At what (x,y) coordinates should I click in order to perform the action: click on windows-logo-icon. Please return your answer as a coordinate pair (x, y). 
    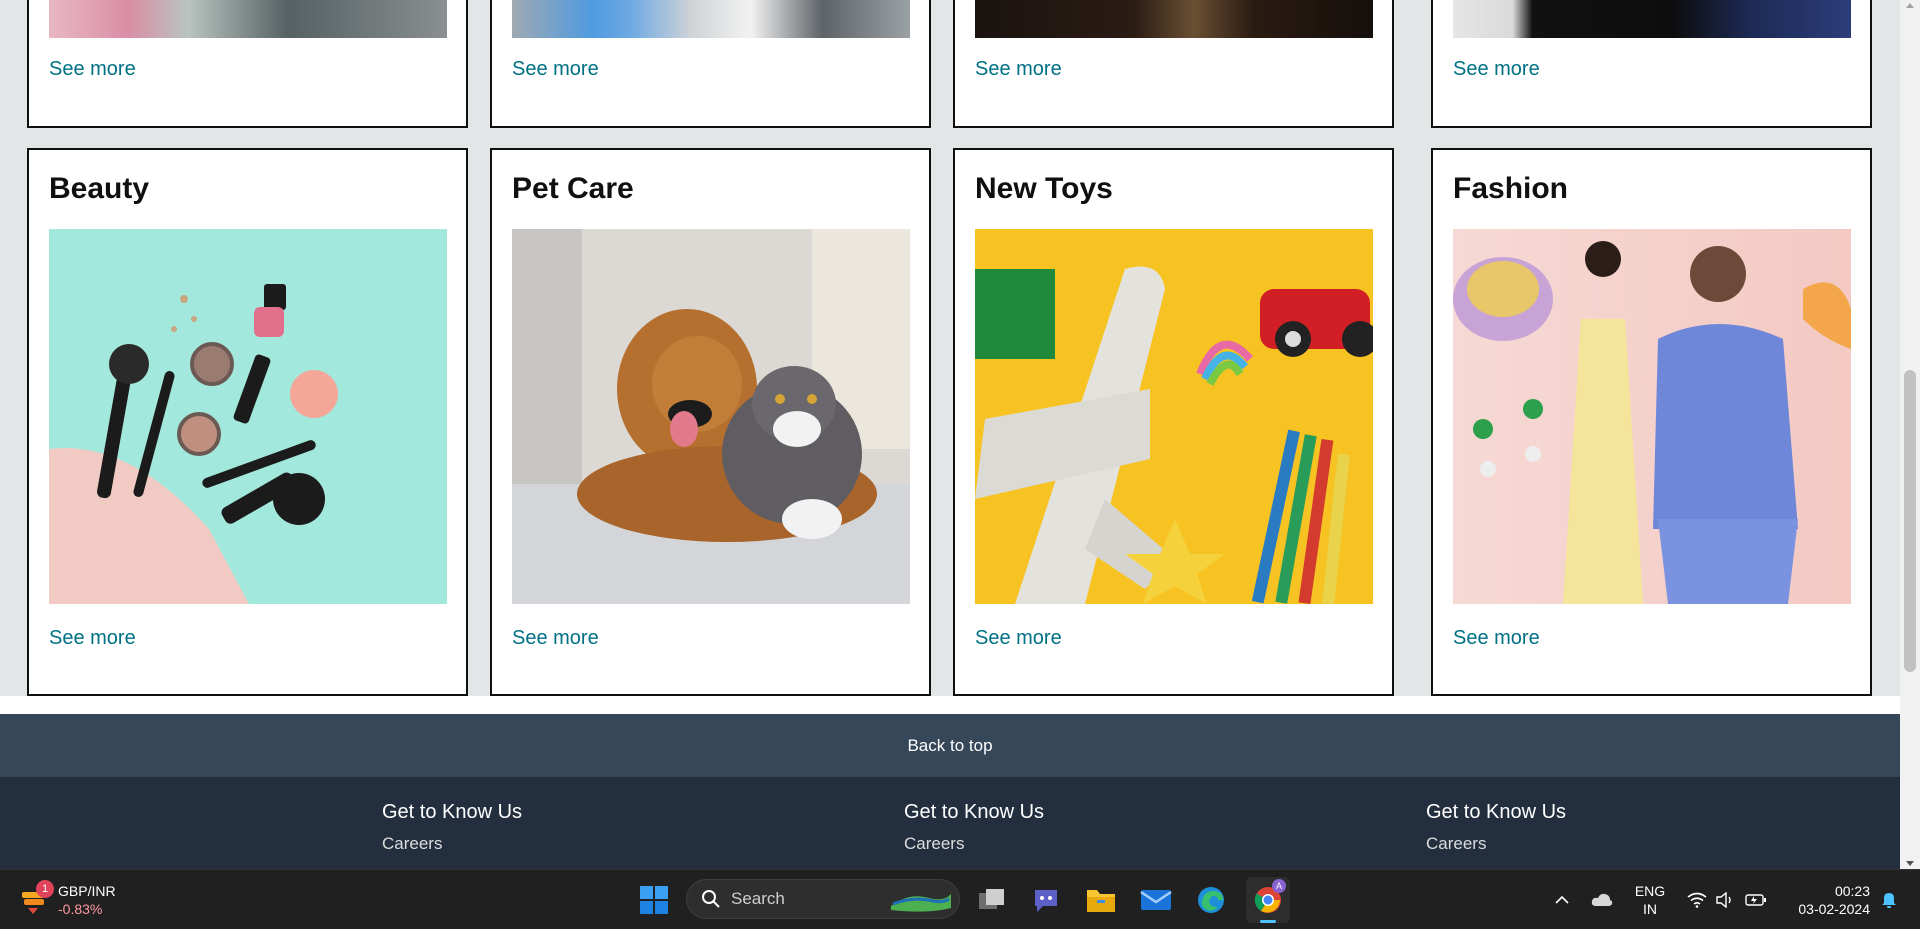
    Looking at the image, I should click on (654, 900).